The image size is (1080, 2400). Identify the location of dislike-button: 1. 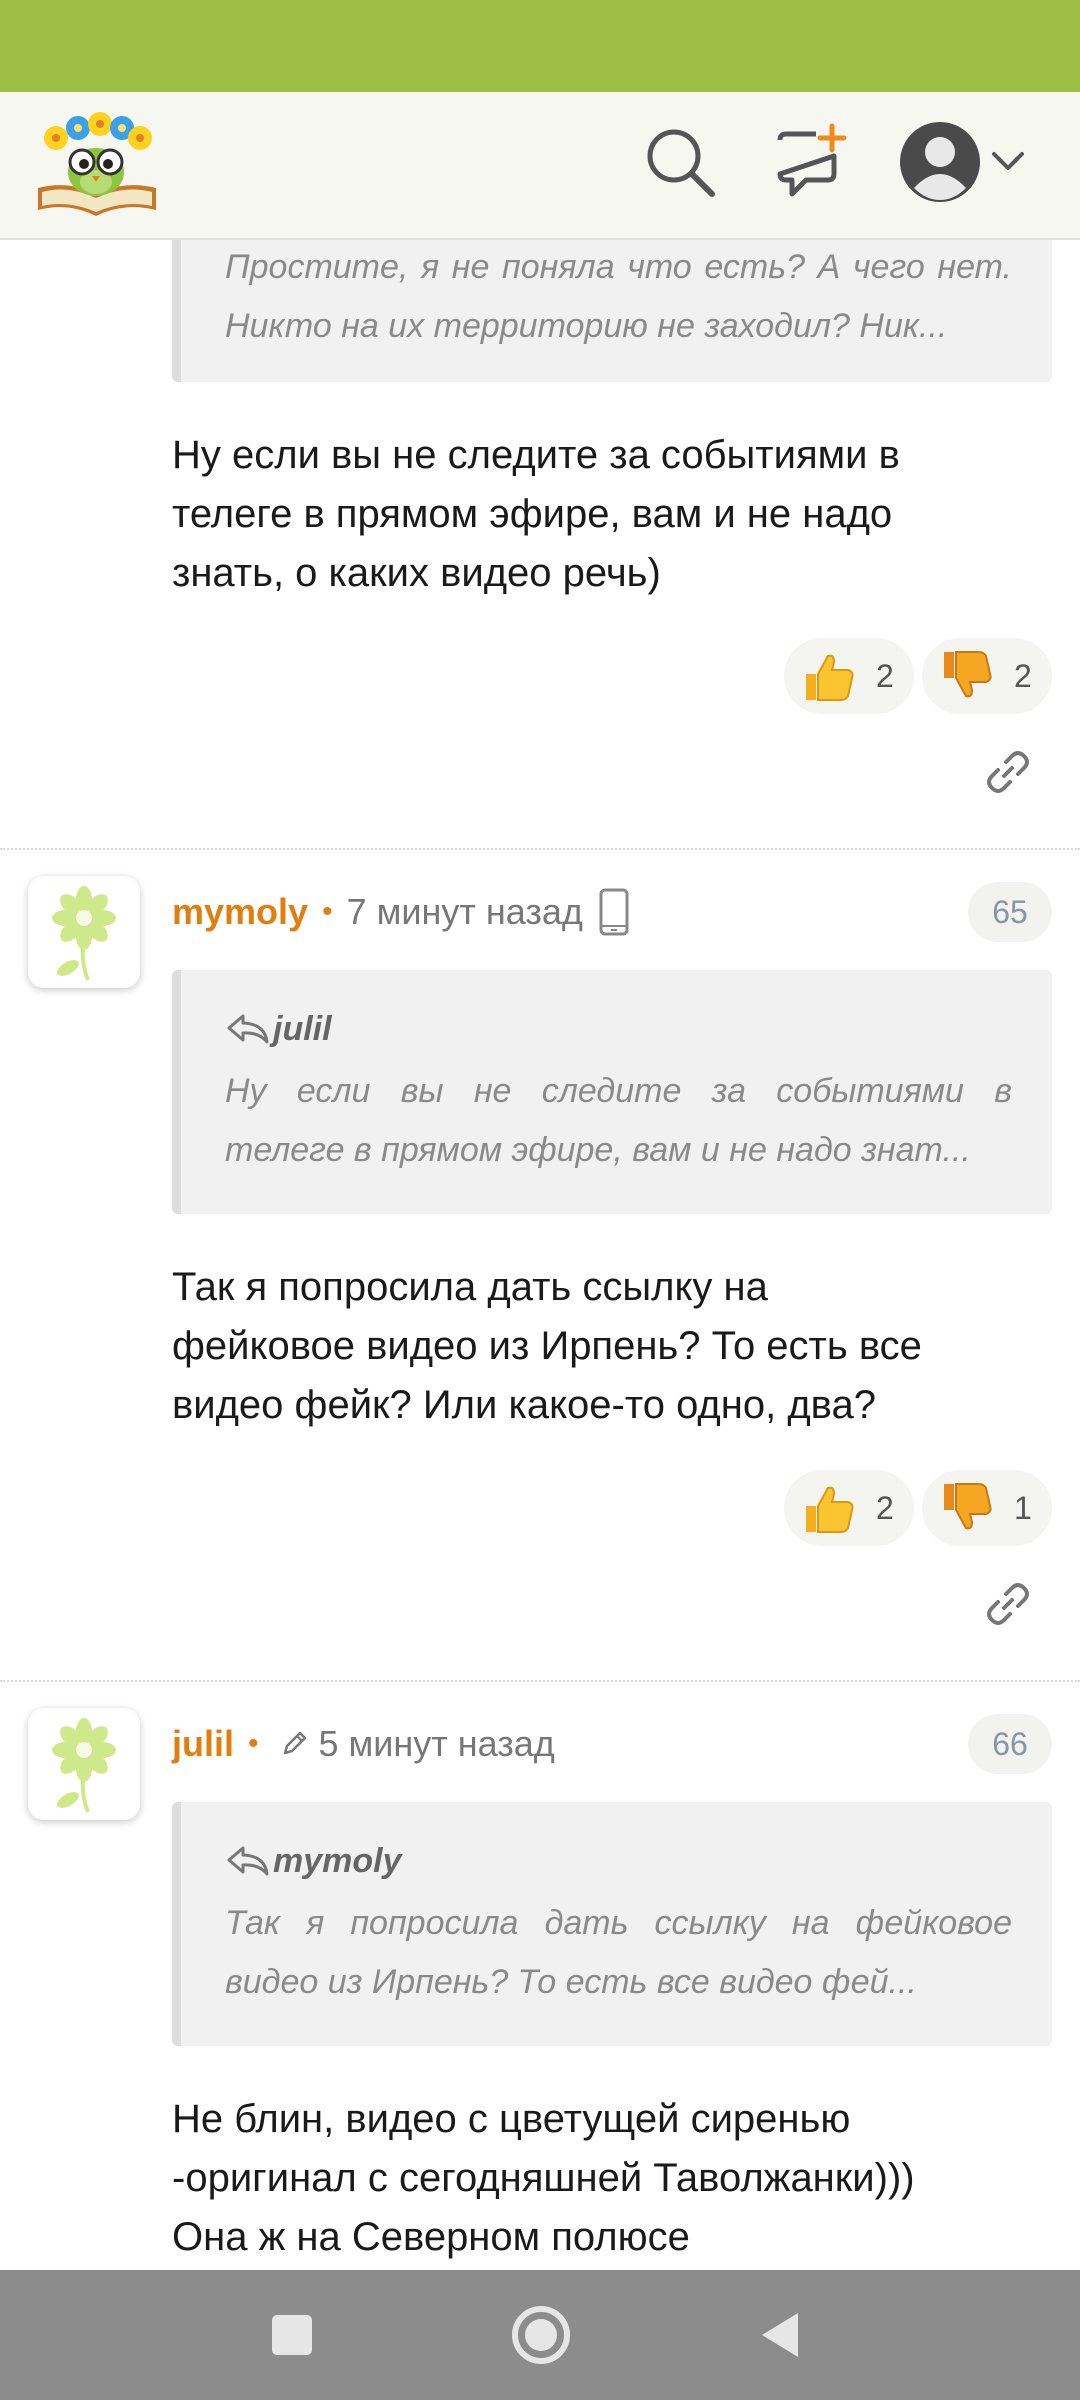
(987, 1508).